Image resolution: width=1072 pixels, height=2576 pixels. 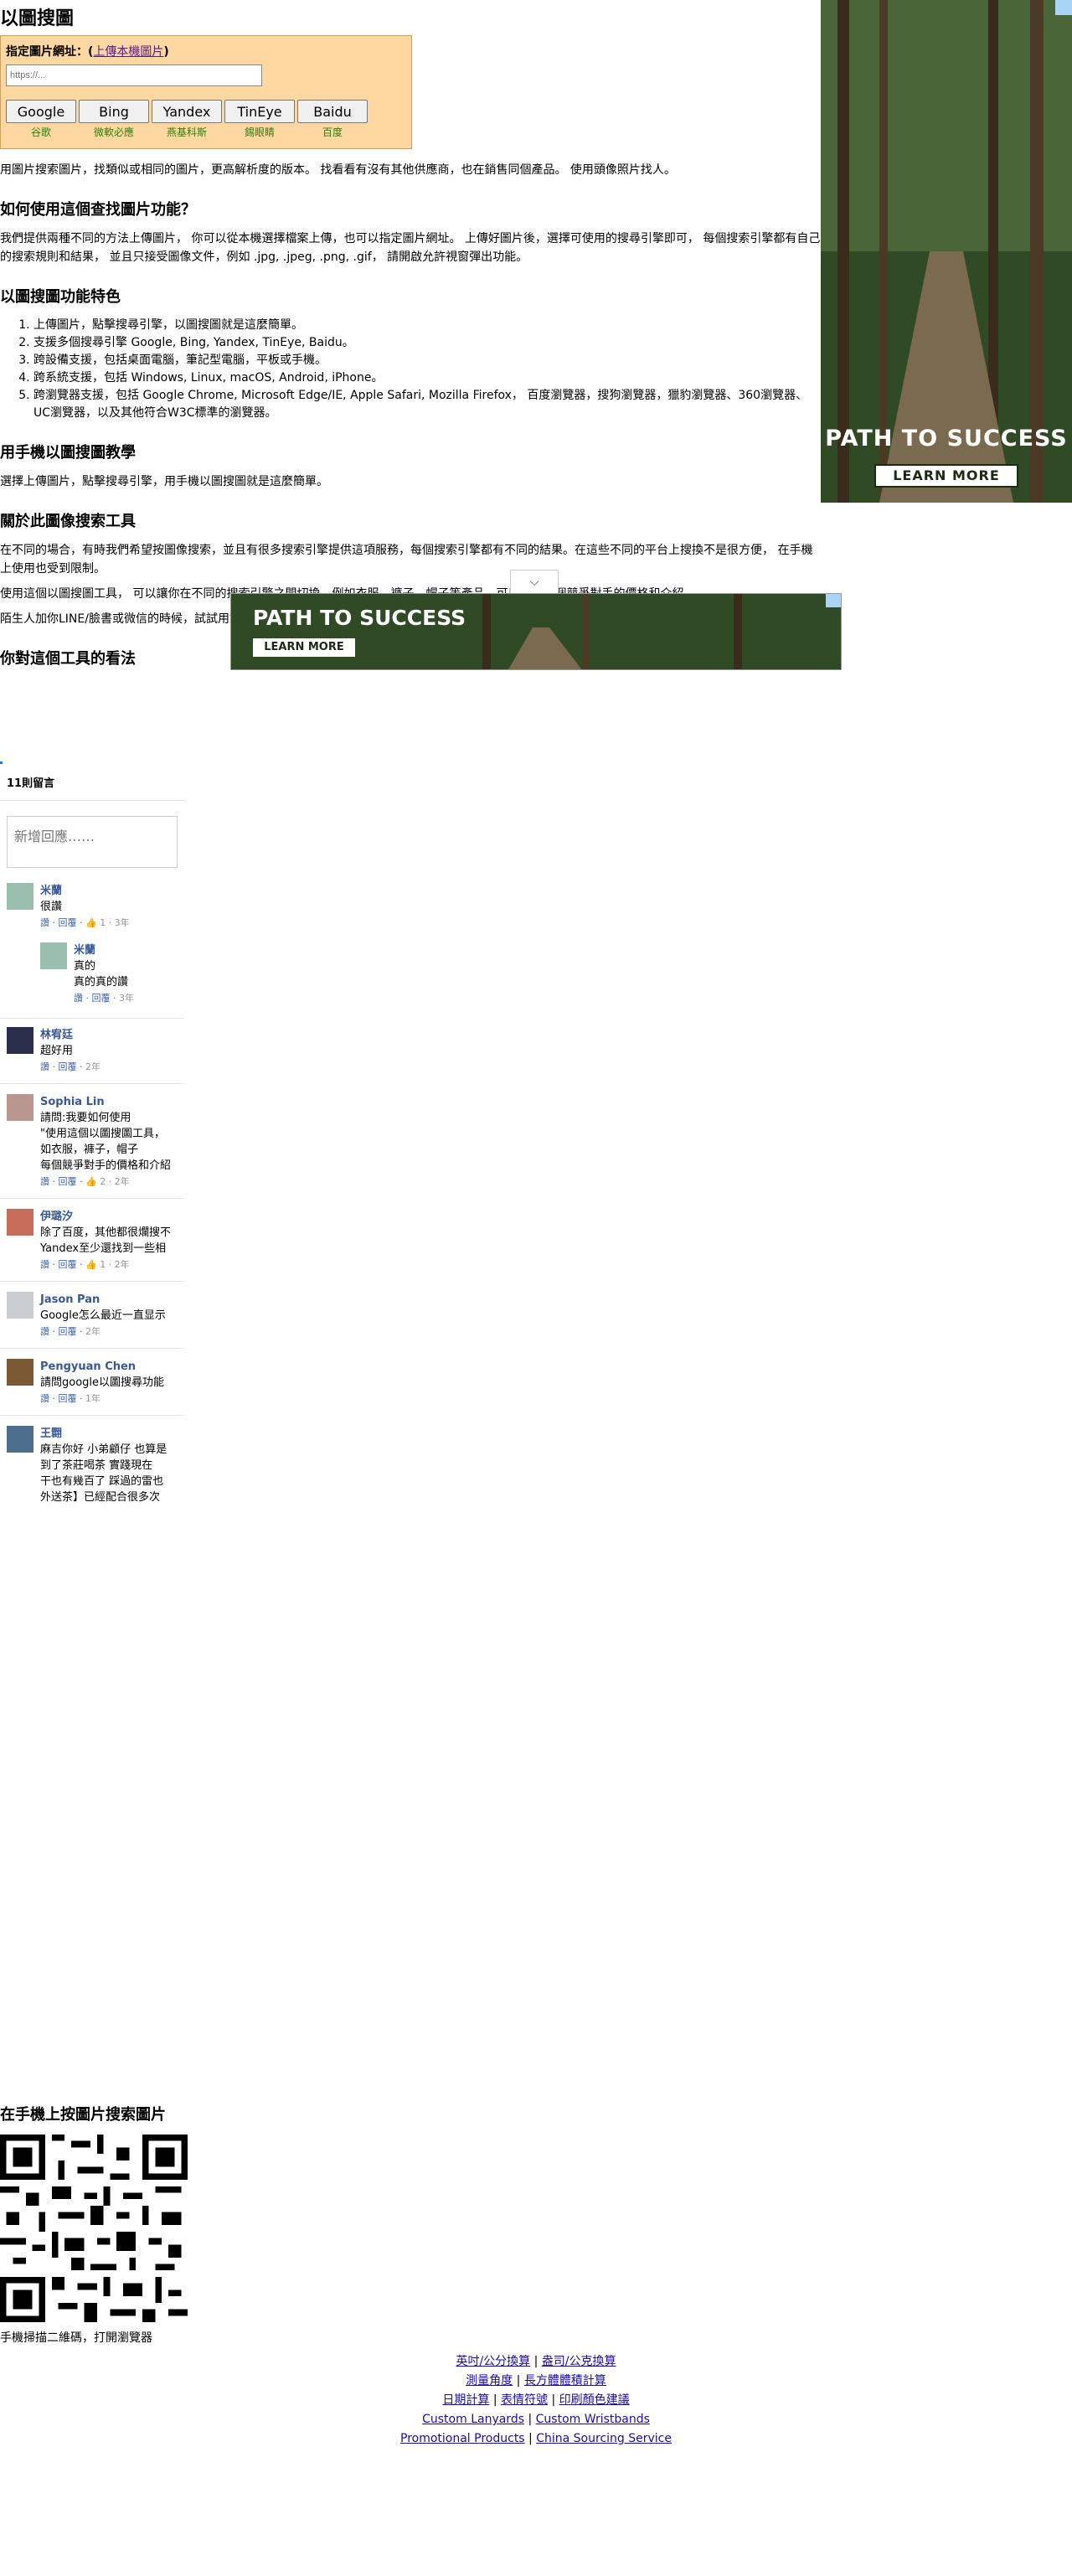 What do you see at coordinates (536, 631) in the screenshot?
I see `overlay-ad-banner: PATH TO SUCCESS LEARN MORE` at bounding box center [536, 631].